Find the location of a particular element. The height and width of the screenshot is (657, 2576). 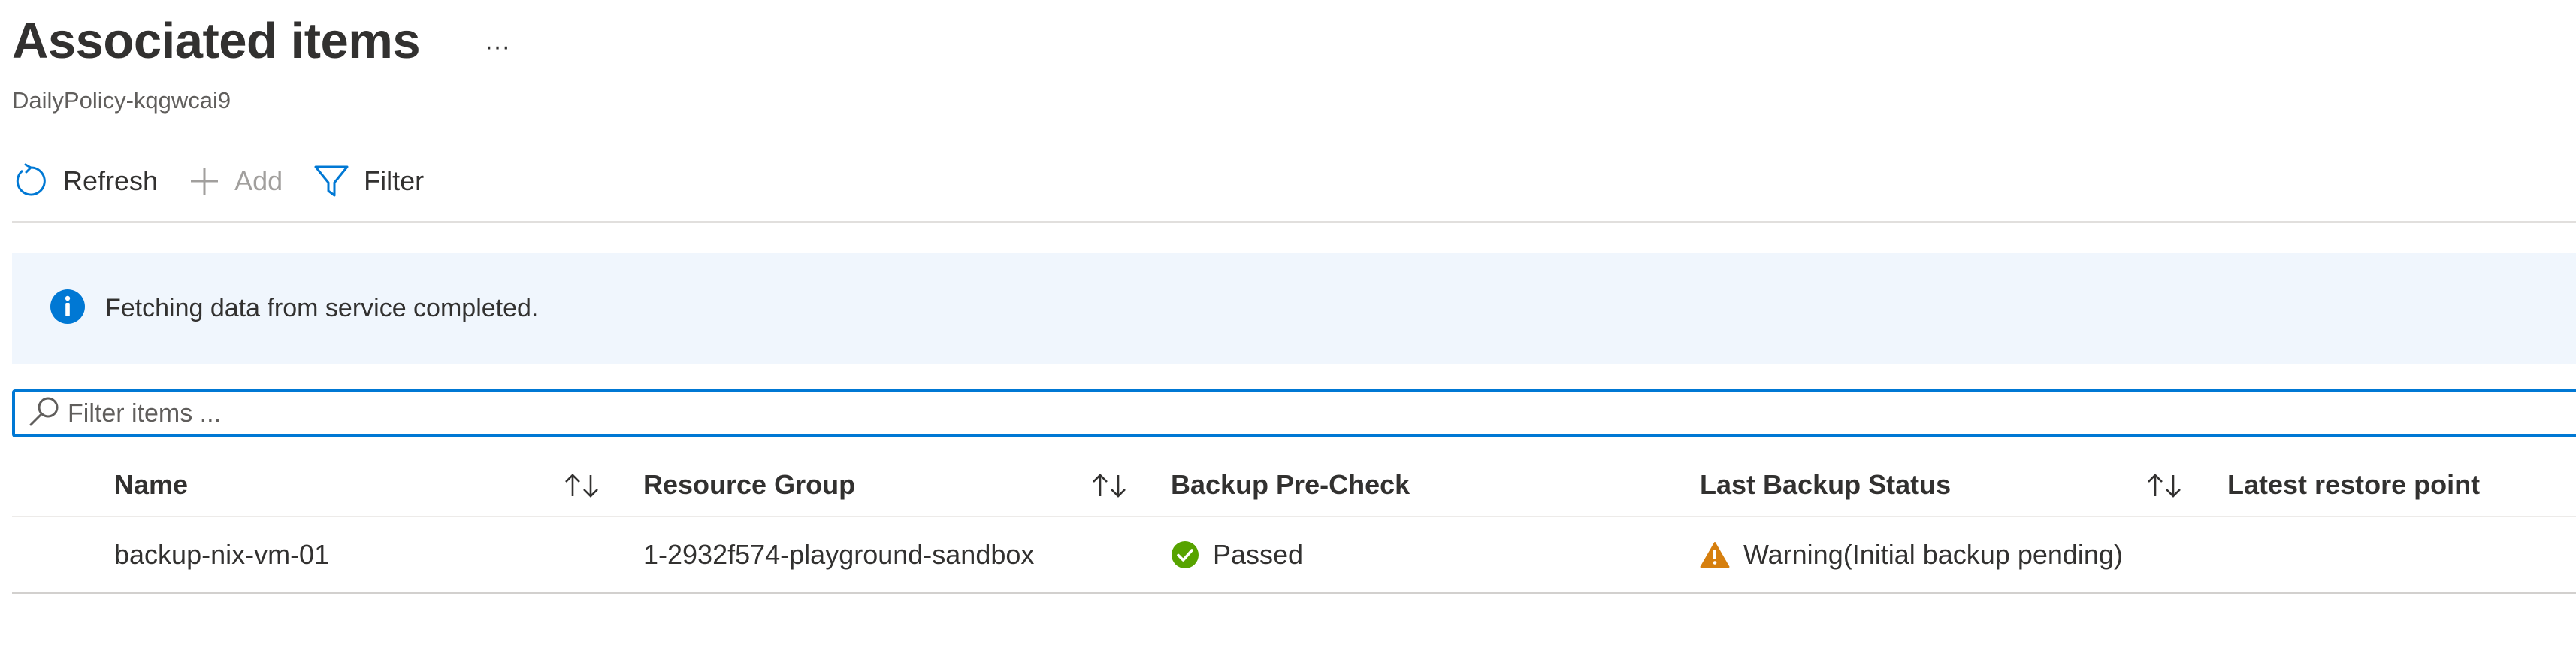

banner-message: Fetching data from service completed. is located at coordinates (322, 307).